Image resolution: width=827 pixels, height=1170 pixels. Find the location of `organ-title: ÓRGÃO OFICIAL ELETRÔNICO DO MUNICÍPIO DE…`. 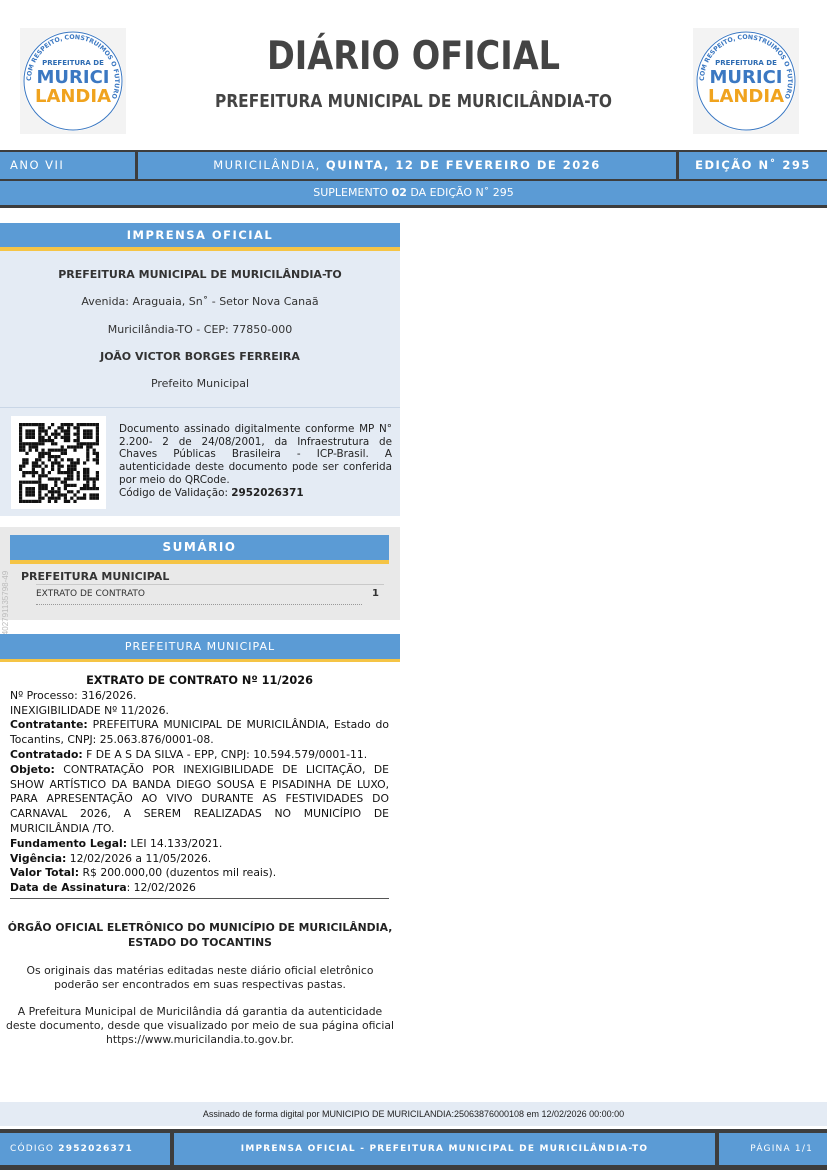

organ-title: ÓRGÃO OFICIAL ELETRÔNICO DO MUNICÍPIO DE… is located at coordinates (200, 935).